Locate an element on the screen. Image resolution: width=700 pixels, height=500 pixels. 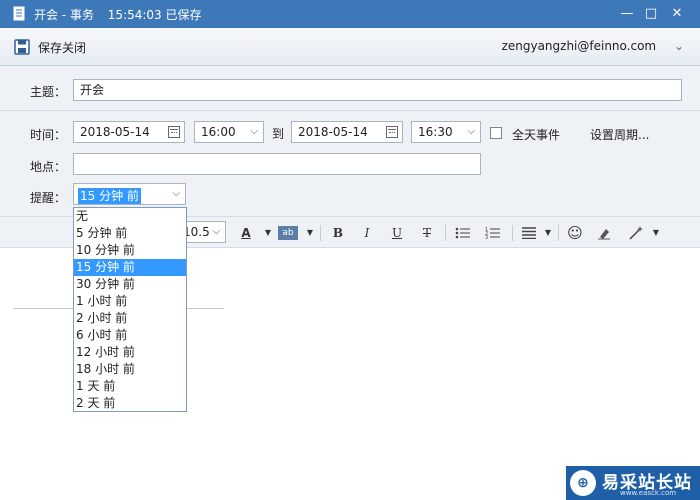
save-close-button: 保存关闭 is located at coordinates (50, 47).